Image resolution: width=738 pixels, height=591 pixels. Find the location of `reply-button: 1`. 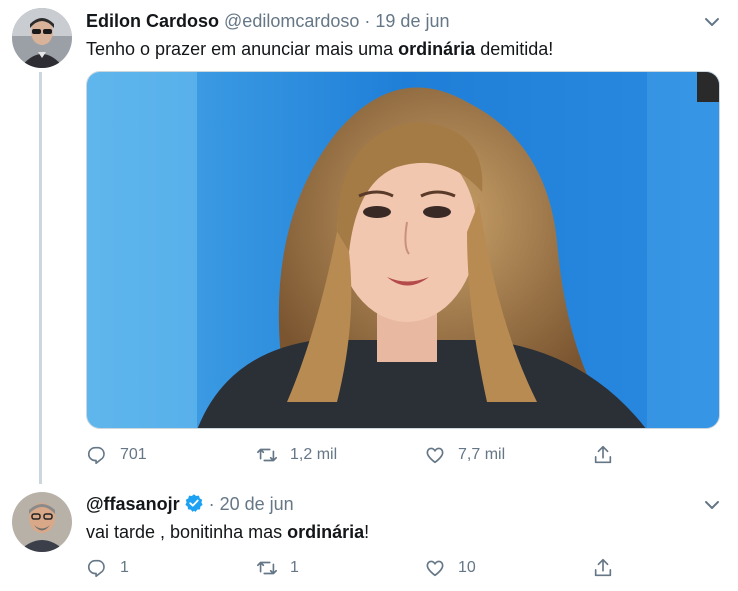

reply-button: 1 is located at coordinates (107, 568).